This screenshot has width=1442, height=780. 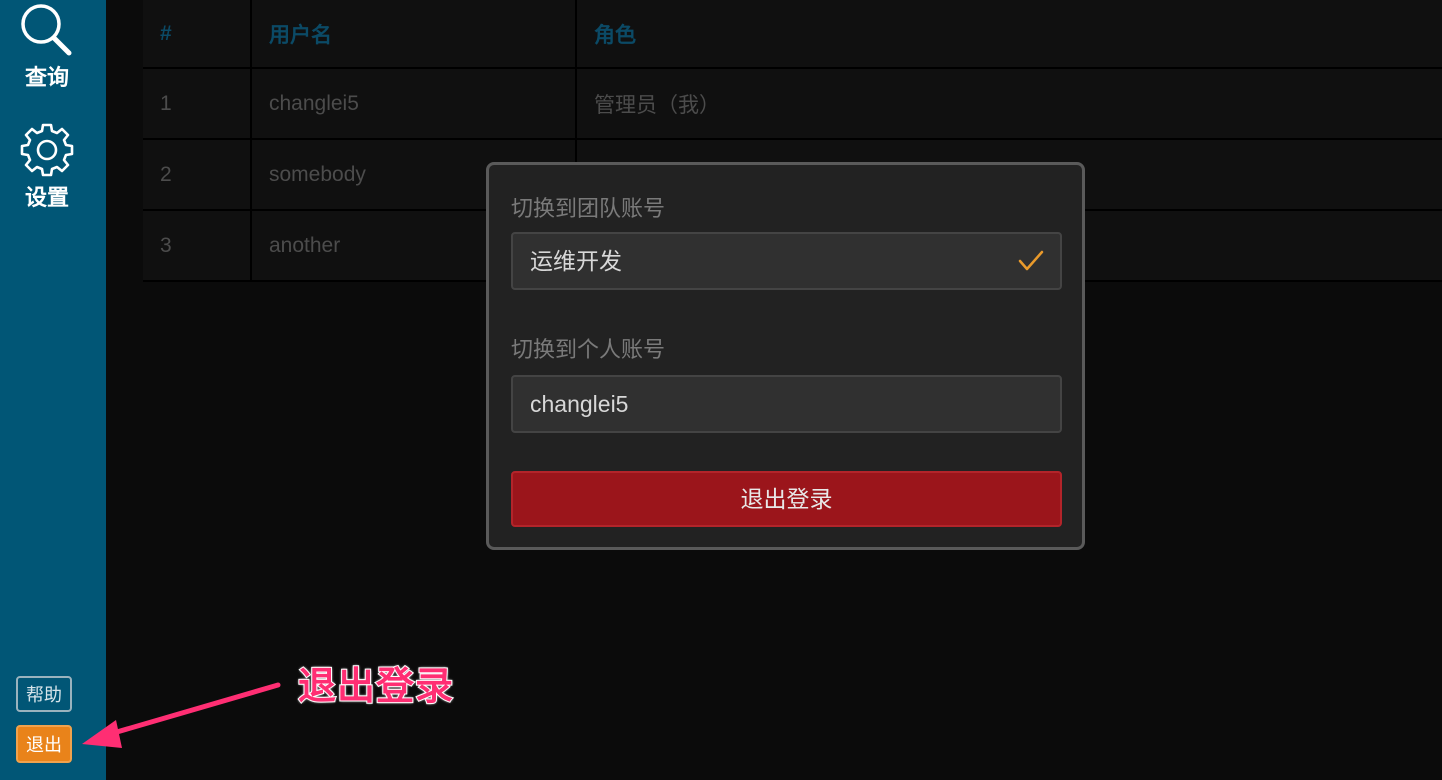 I want to click on table-header-row: # 用户名 角色, so click(x=792, y=34).